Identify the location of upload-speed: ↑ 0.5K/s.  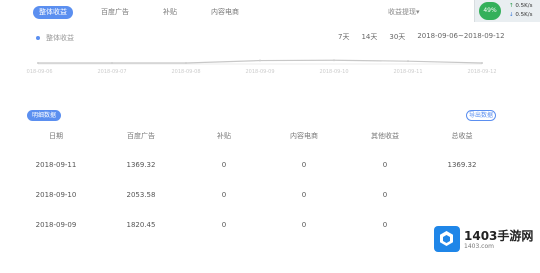
(520, 6).